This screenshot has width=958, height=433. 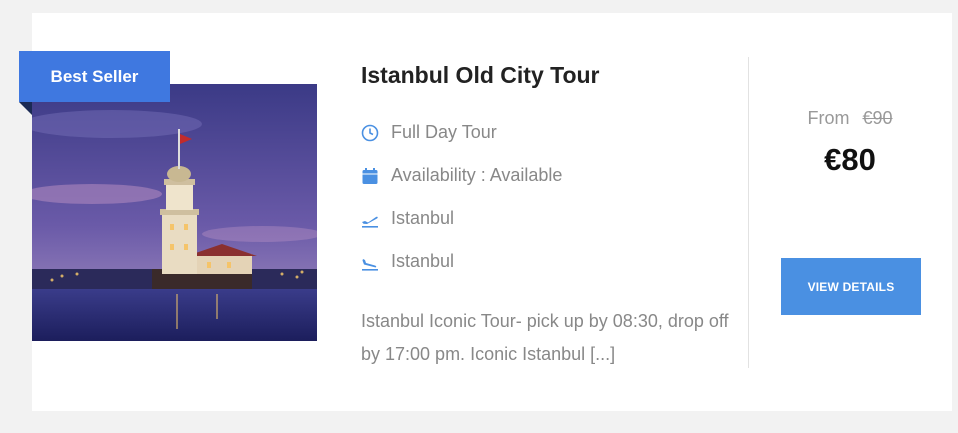 What do you see at coordinates (370, 262) in the screenshot?
I see `plane-landing-icon` at bounding box center [370, 262].